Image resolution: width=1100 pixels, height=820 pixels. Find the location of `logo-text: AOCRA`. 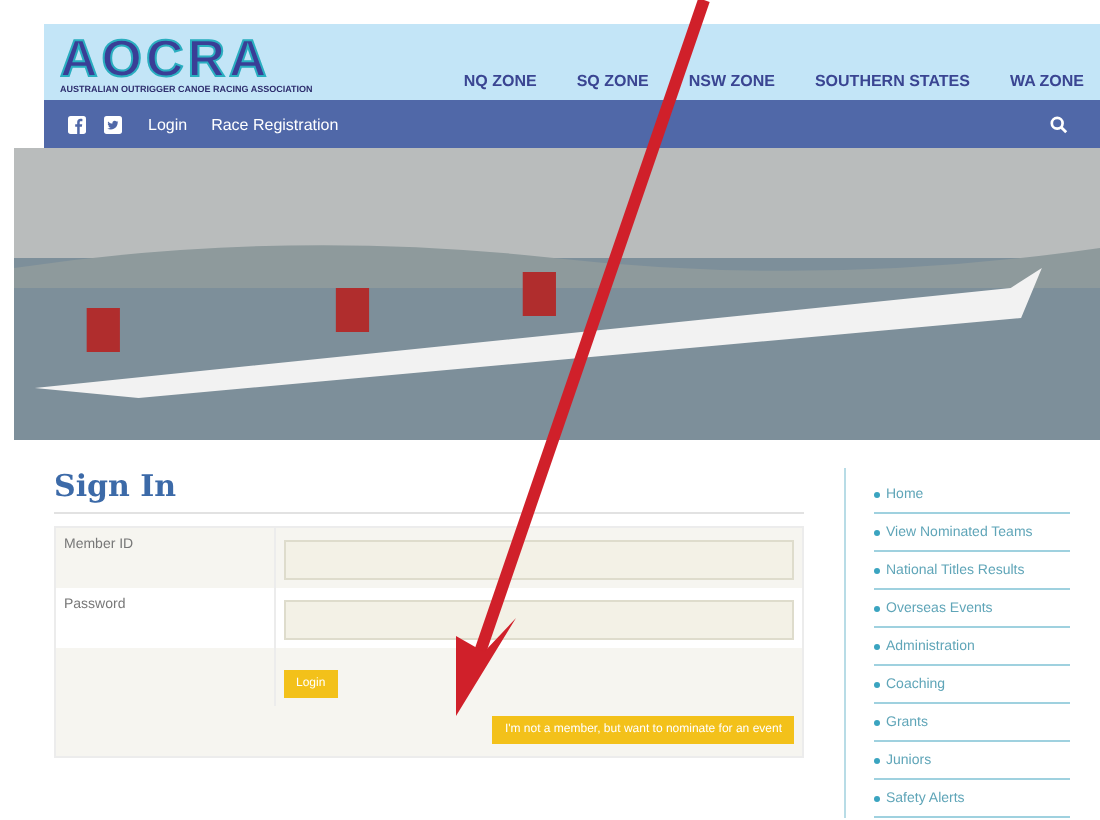

logo-text: AOCRA is located at coordinates (165, 58).